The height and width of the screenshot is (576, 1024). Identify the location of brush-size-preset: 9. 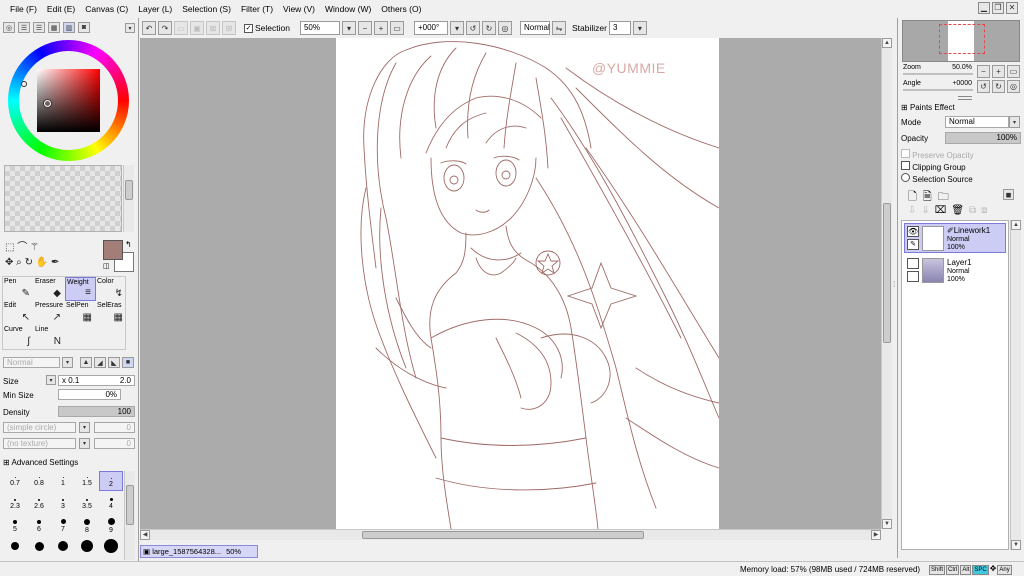
(111, 525).